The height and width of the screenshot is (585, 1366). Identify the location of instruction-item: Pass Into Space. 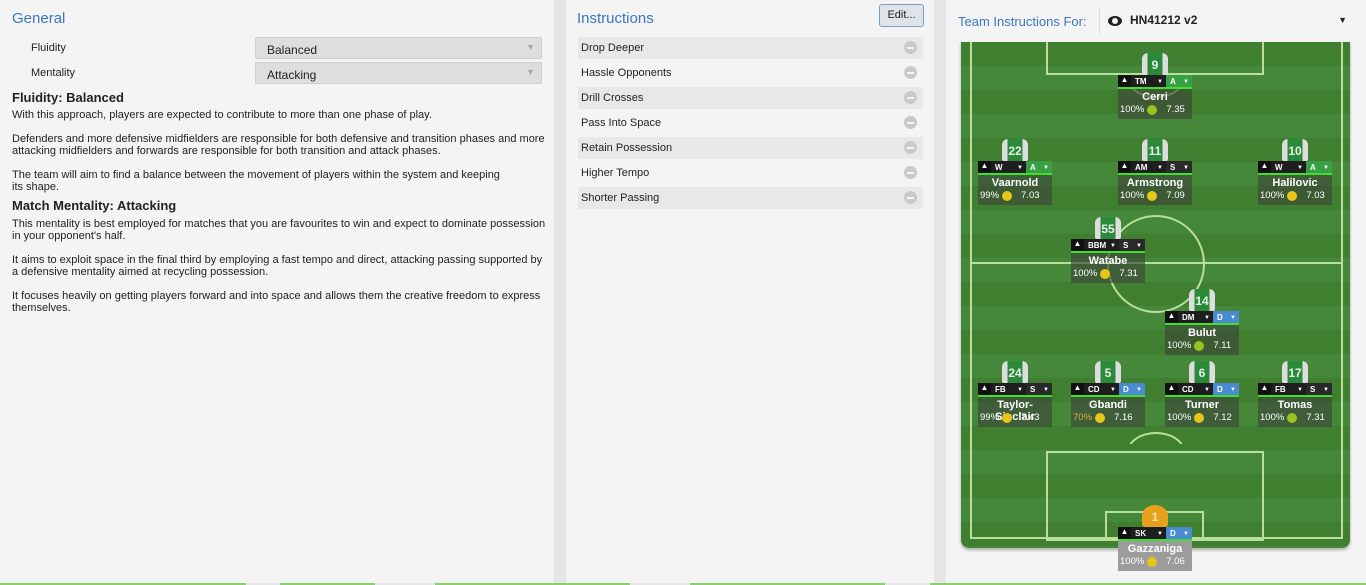
(750, 123).